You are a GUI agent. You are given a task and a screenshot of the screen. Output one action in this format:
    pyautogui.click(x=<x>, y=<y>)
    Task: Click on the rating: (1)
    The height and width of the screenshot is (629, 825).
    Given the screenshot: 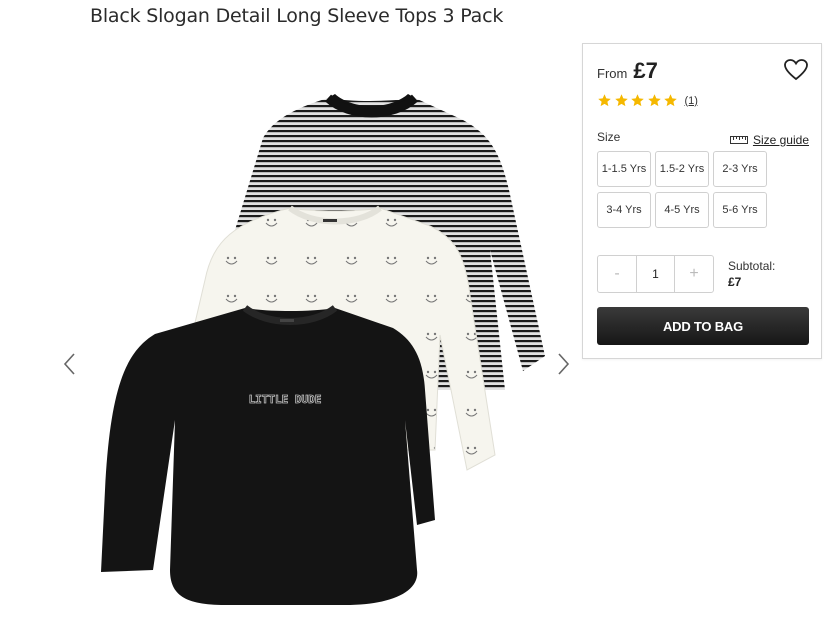 What is the action you would take?
    pyautogui.click(x=647, y=100)
    